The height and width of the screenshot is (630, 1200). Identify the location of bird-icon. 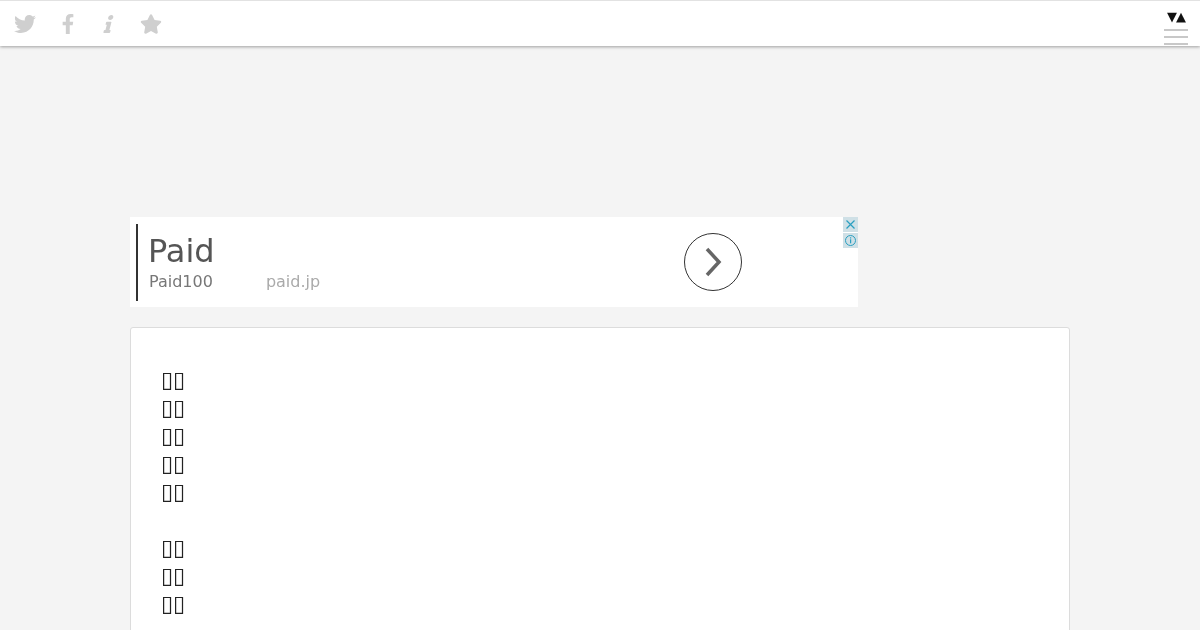
(25, 23).